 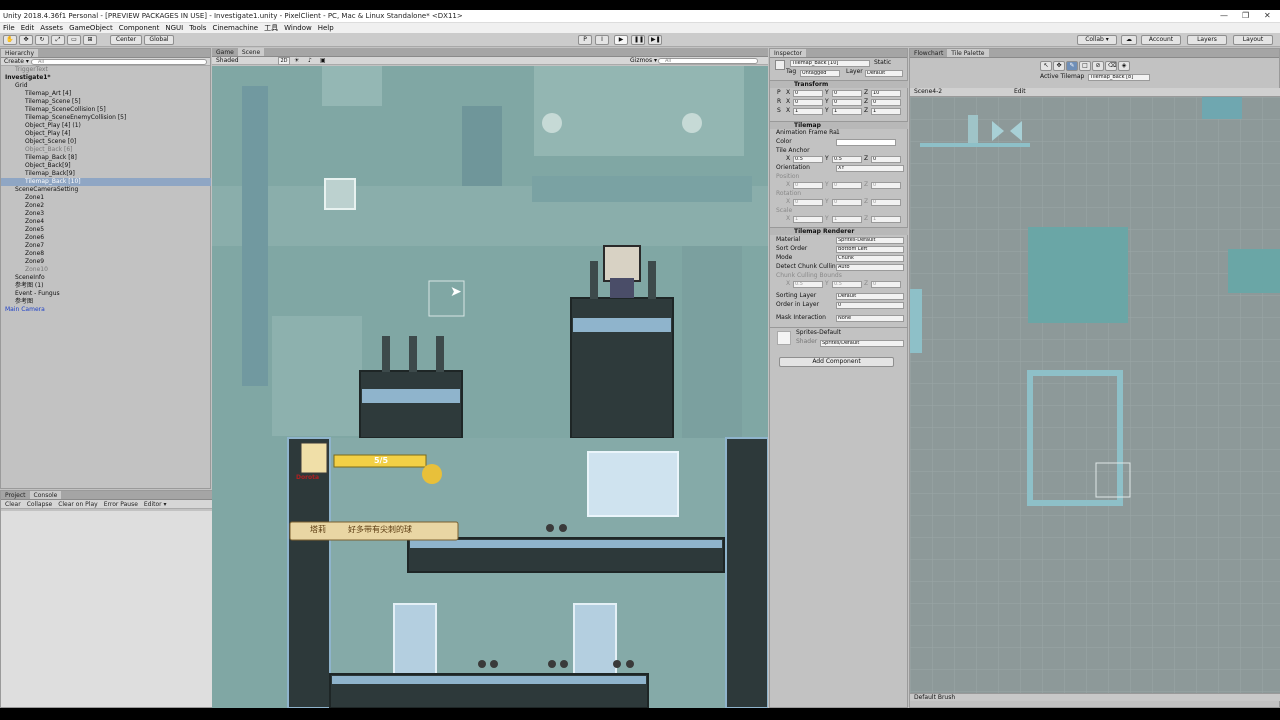 What do you see at coordinates (1085, 66) in the screenshot?
I see `box-fill-icon: □` at bounding box center [1085, 66].